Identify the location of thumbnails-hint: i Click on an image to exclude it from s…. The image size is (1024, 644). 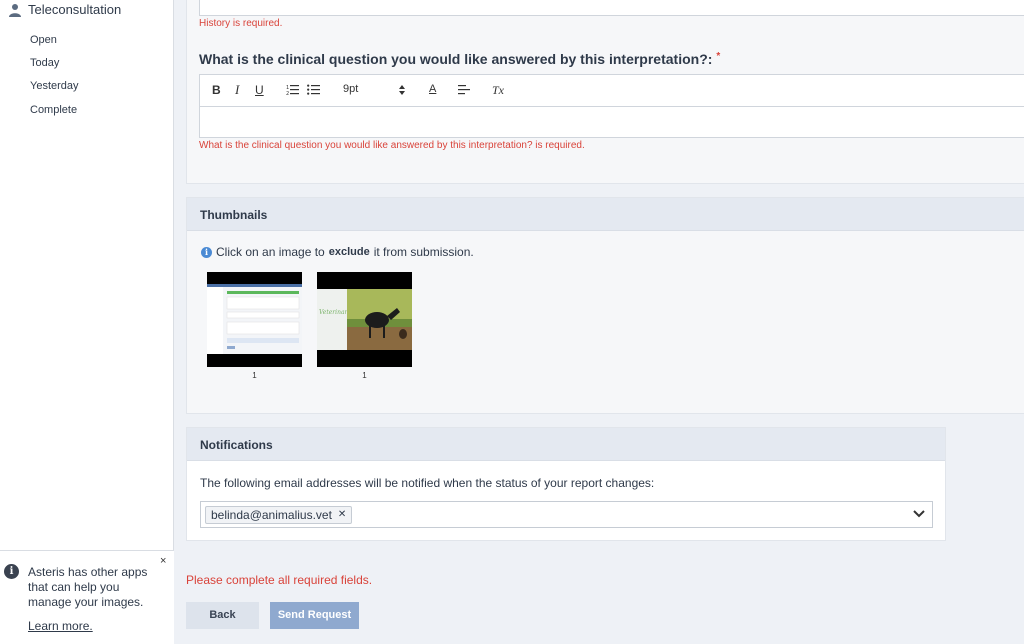
(337, 252).